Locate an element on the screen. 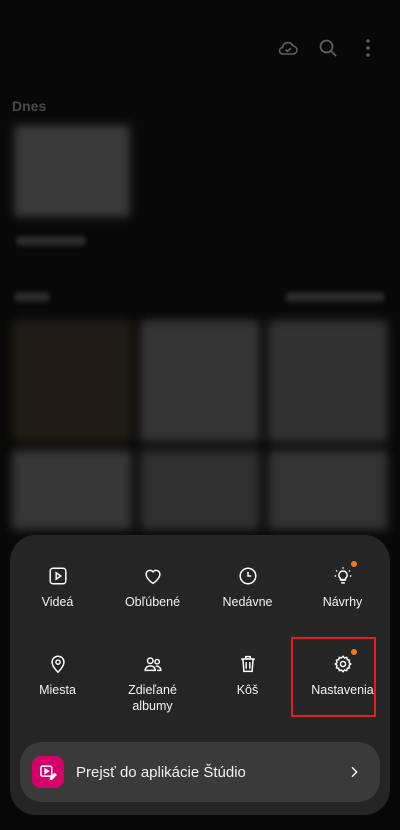  chevron-right-icon is located at coordinates (354, 772).